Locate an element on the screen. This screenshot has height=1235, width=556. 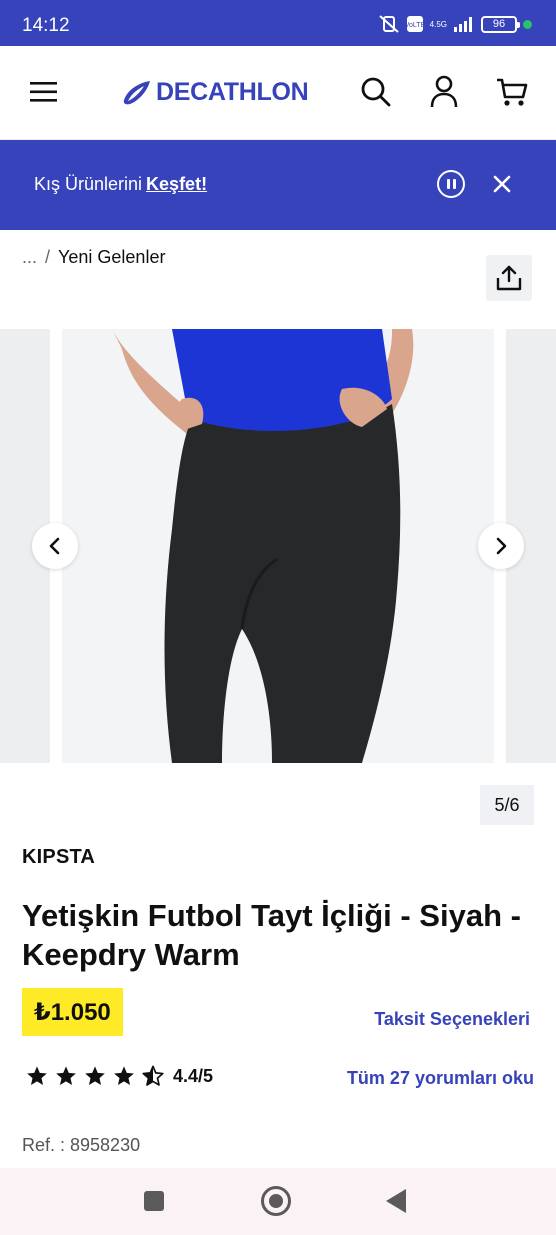
decathlon-logo: DECATHLON is located at coordinates (215, 92).